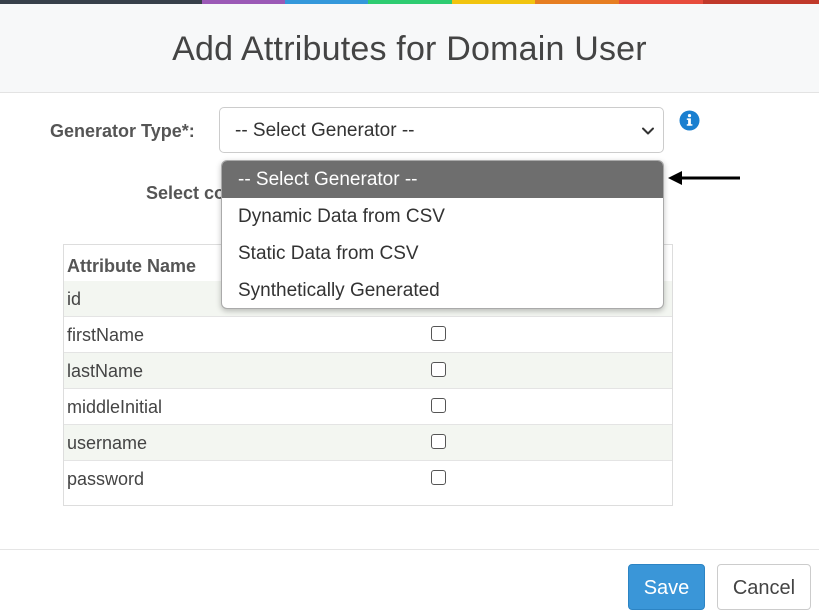 The height and width of the screenshot is (614, 819). I want to click on generator-type-select: -- Select Generator --, so click(441, 130).